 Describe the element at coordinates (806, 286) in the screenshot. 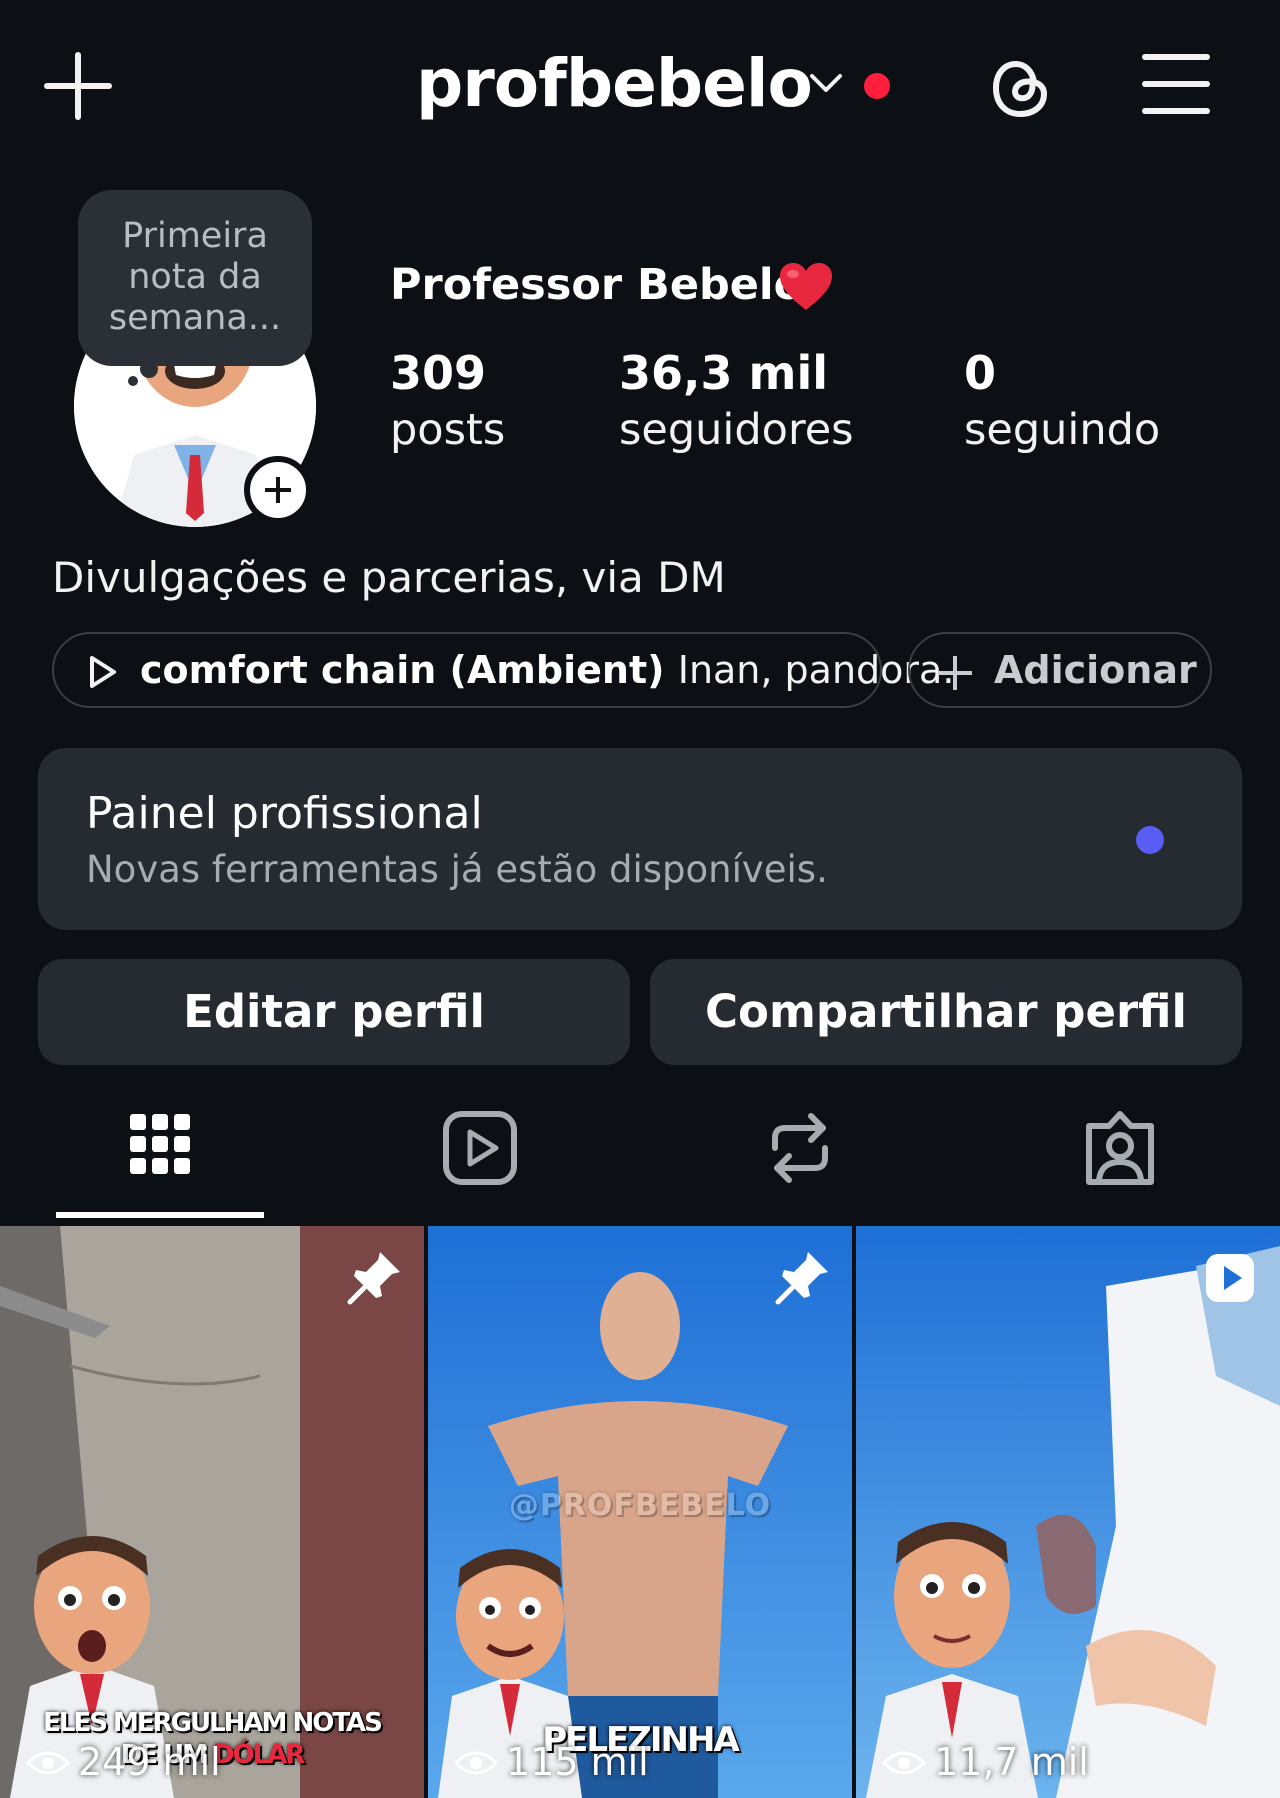

I see `red-heart-icon` at that location.